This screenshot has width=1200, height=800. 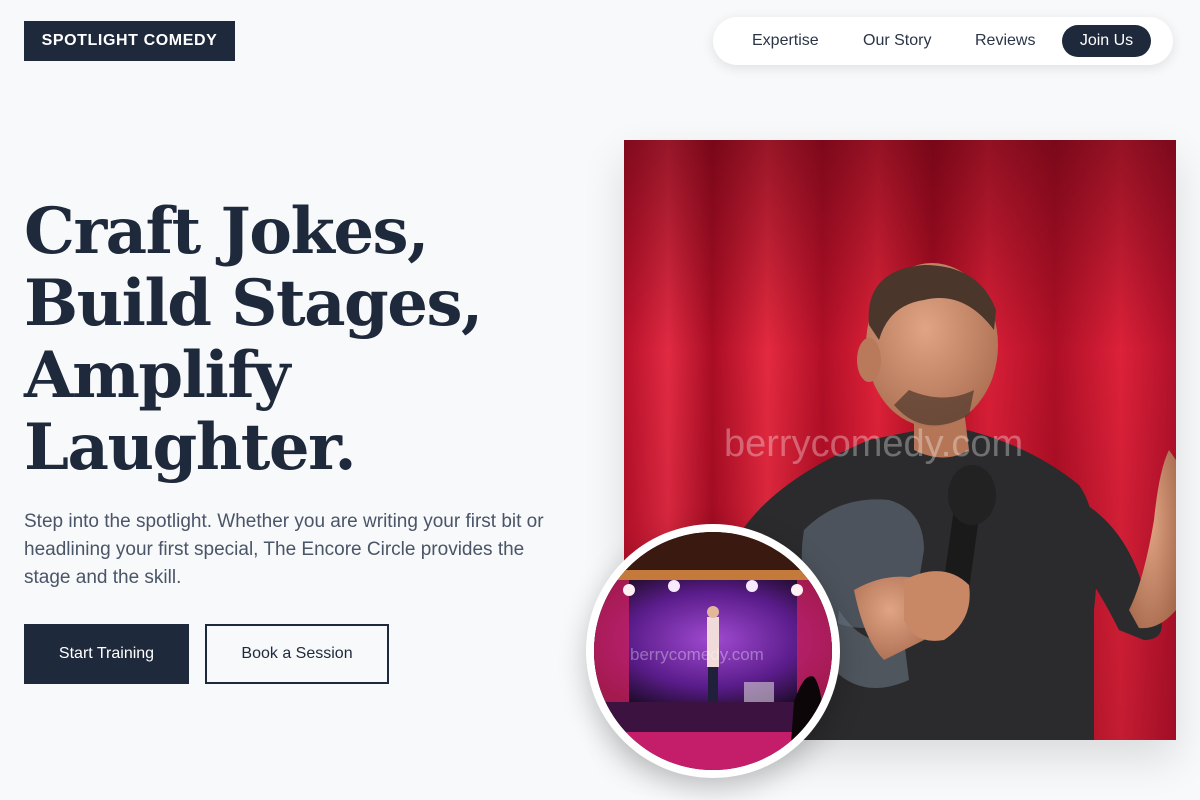 I want to click on headline-line: Laughter., so click(x=190, y=447).